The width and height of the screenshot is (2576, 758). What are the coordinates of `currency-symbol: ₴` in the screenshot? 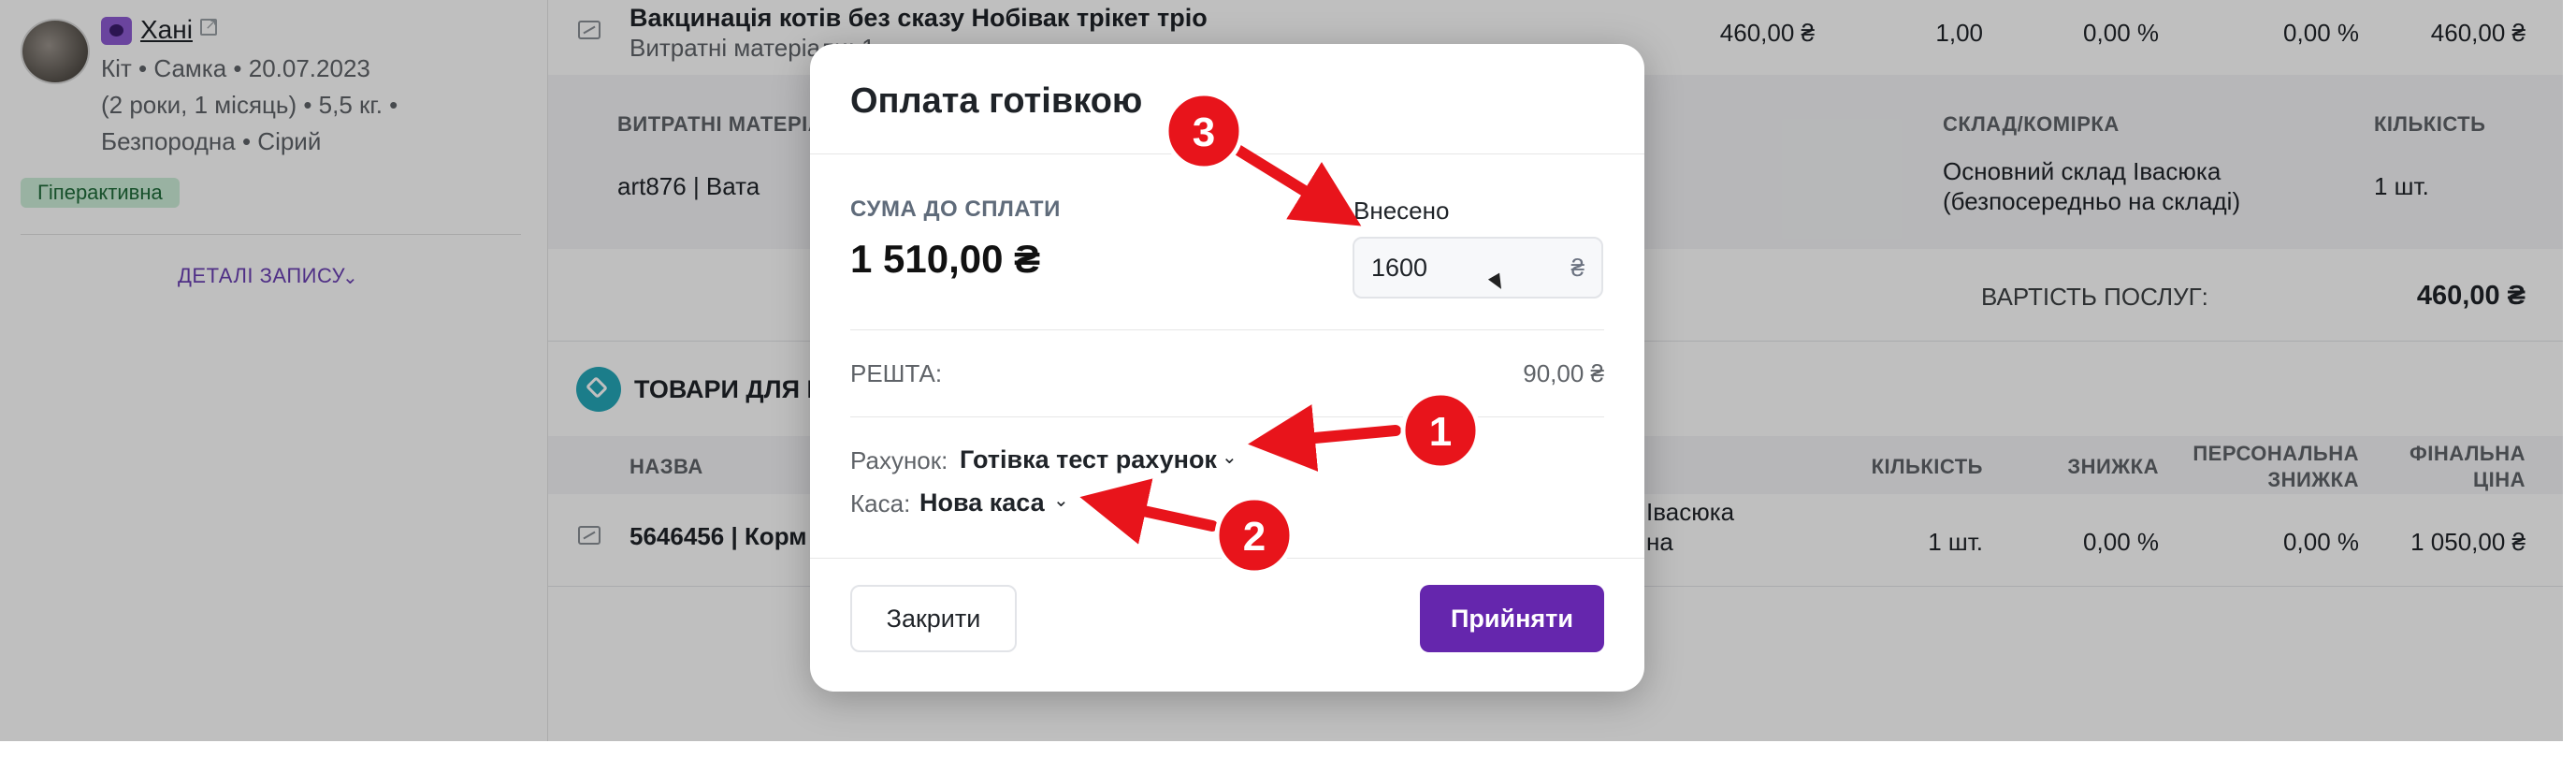 It's located at (1577, 268).